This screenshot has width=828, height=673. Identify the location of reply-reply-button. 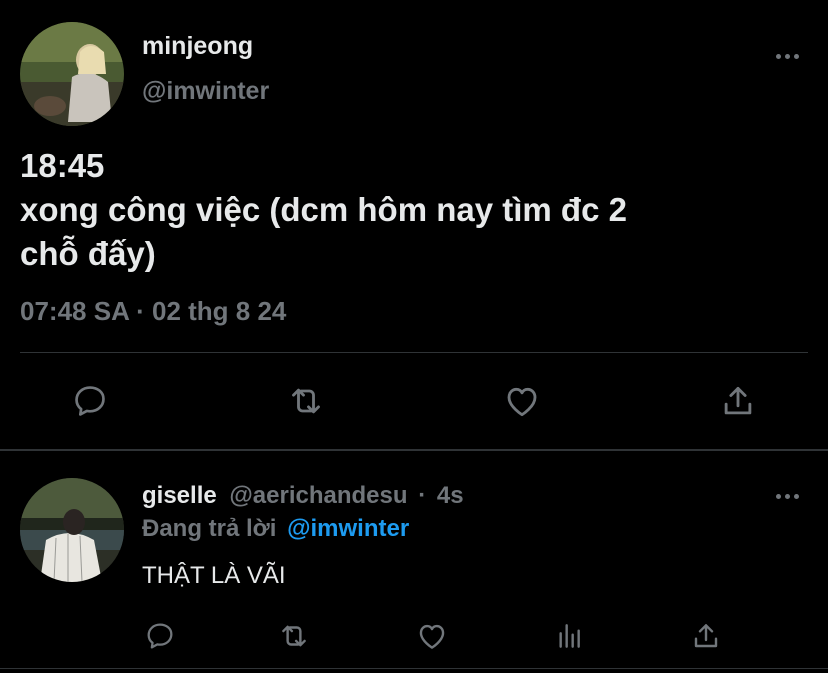
(160, 636).